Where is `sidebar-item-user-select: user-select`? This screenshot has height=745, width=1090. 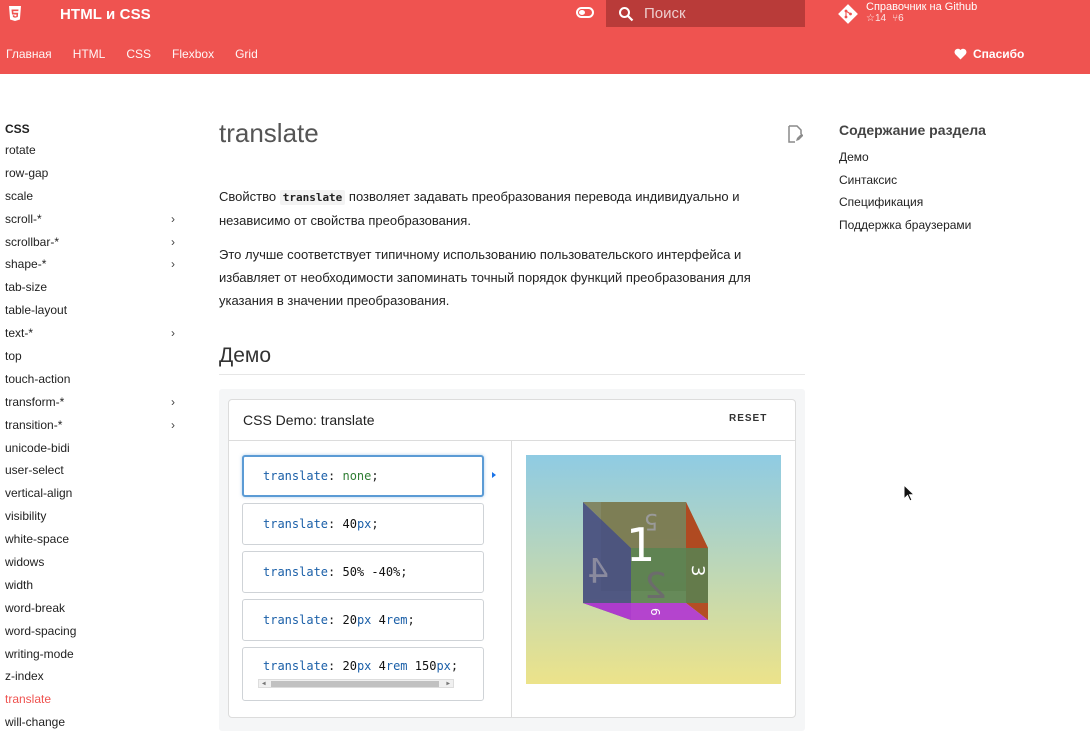 sidebar-item-user-select: user-select is located at coordinates (95, 470).